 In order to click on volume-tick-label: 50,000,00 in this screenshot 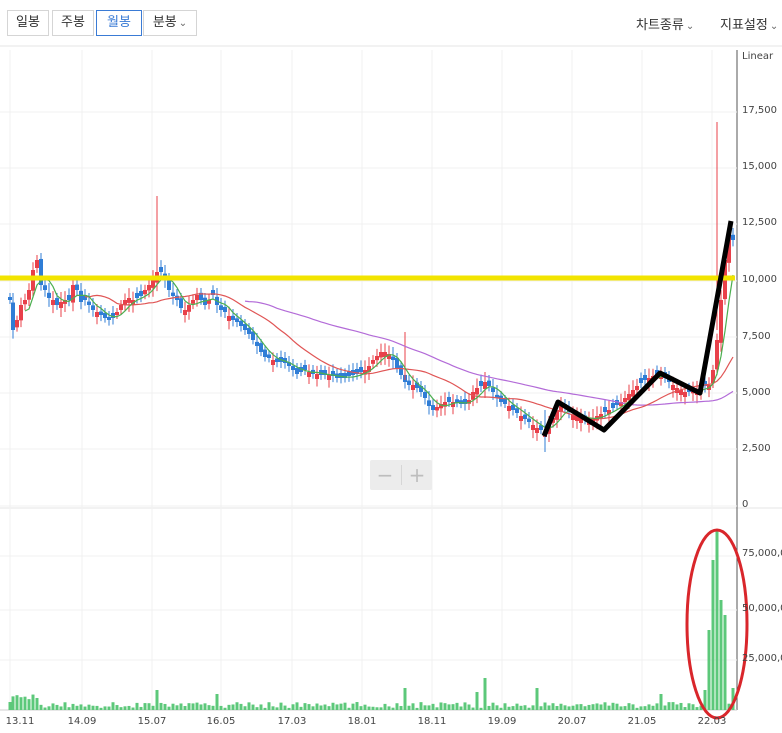, I will do `click(762, 608)`.